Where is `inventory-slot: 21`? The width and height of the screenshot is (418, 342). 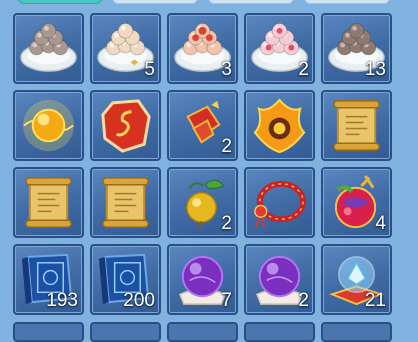 inventory-slot: 21 is located at coordinates (356, 279).